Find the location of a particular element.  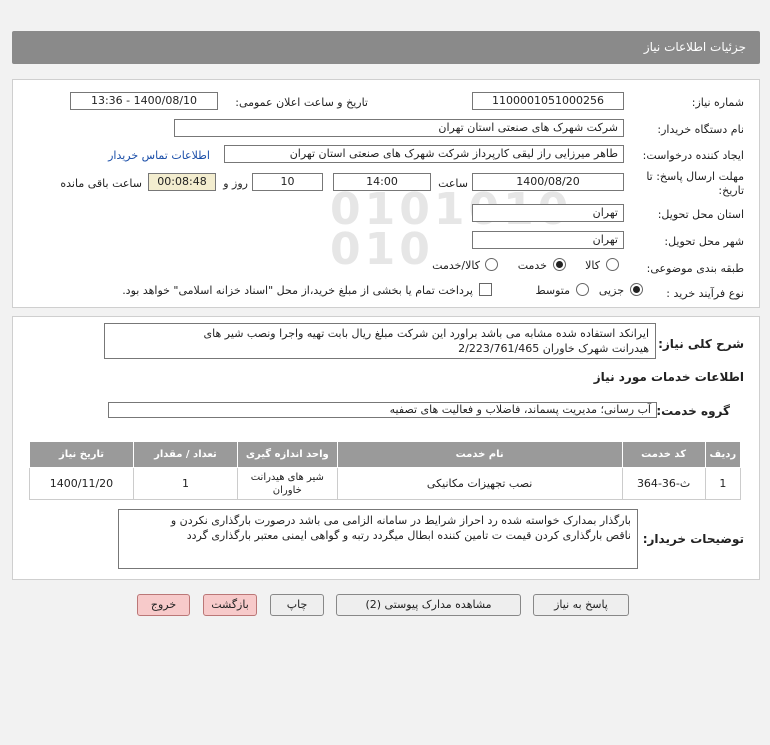

cell-unit: شیر های هیدرانت خاوران is located at coordinates (287, 483).